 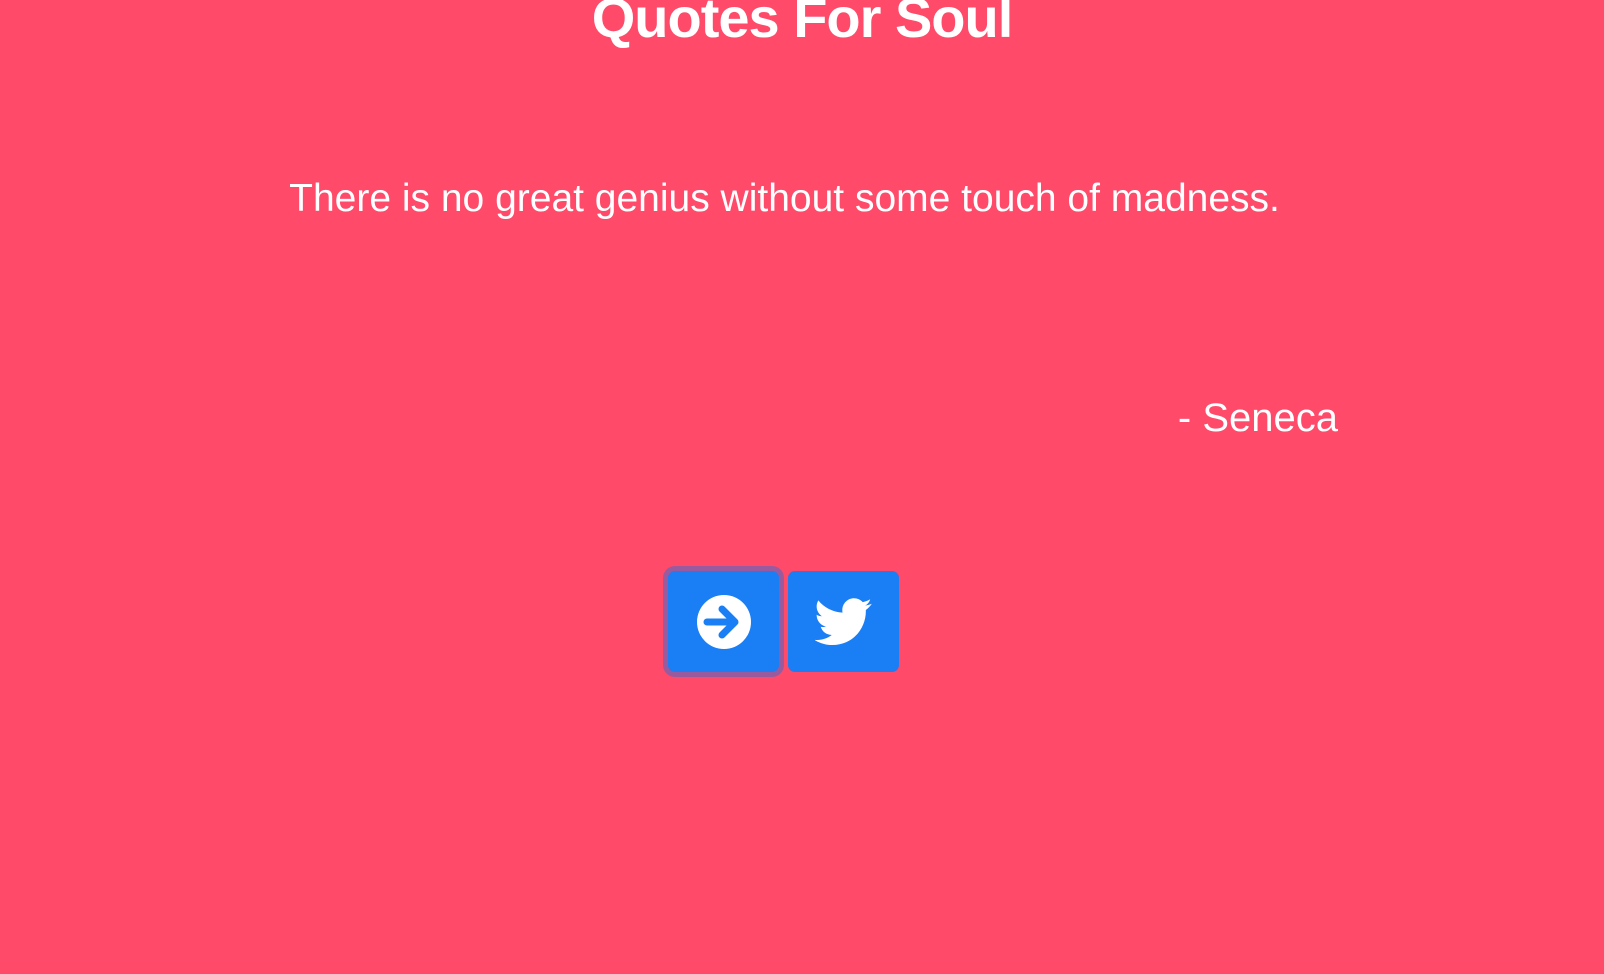 What do you see at coordinates (1257, 418) in the screenshot?
I see `quote-author: - Seneca` at bounding box center [1257, 418].